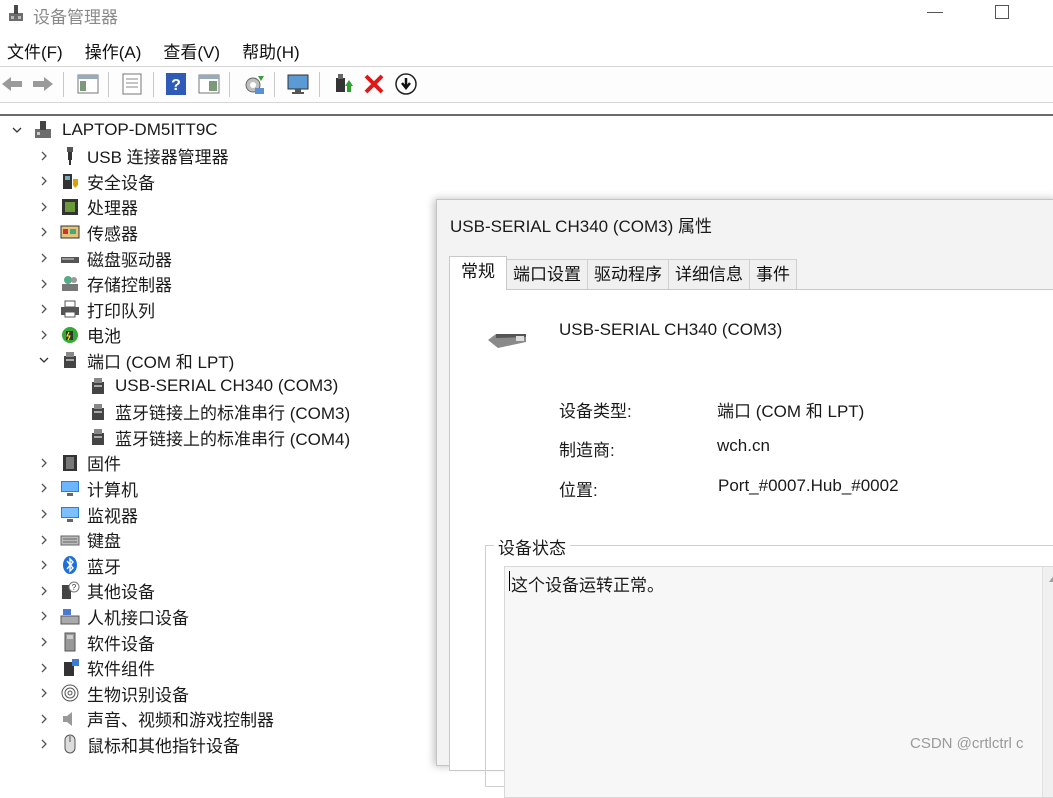 This screenshot has width=1053, height=798. I want to click on scan-hardware-icon, so click(254, 84).